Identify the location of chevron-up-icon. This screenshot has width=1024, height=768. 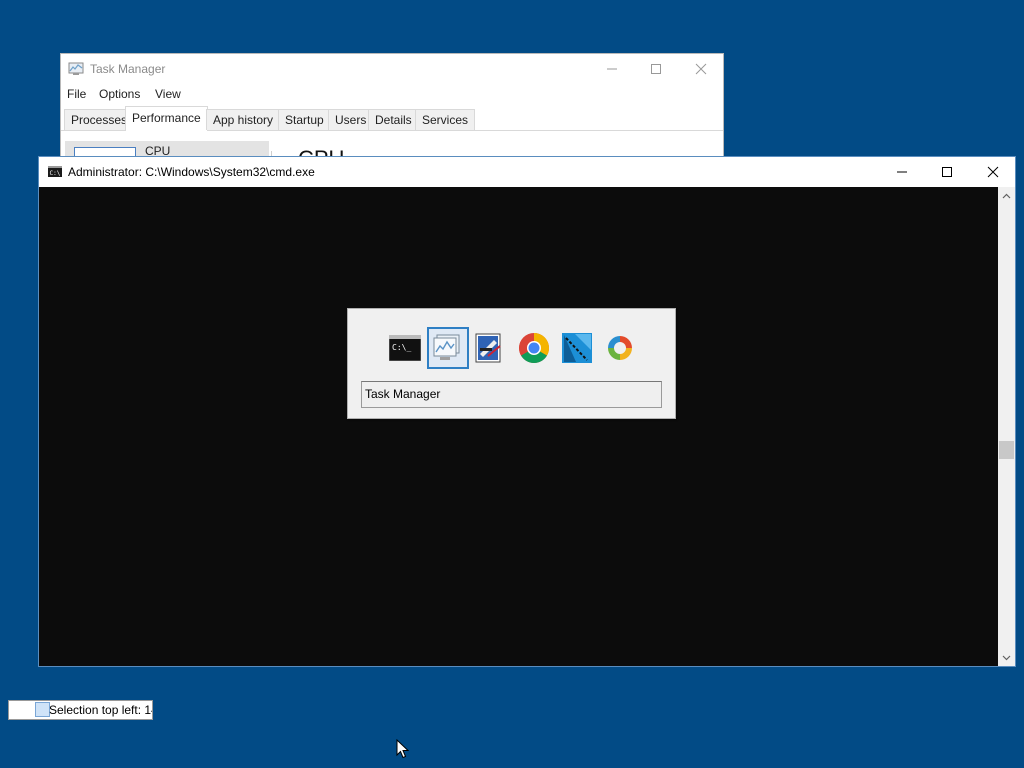
(1006, 195).